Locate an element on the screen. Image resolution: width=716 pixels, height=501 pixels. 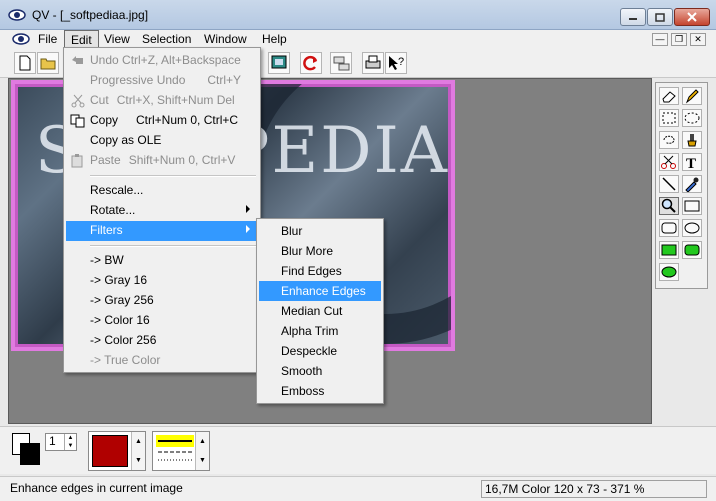
ellipse-tool is located at coordinates (692, 228).